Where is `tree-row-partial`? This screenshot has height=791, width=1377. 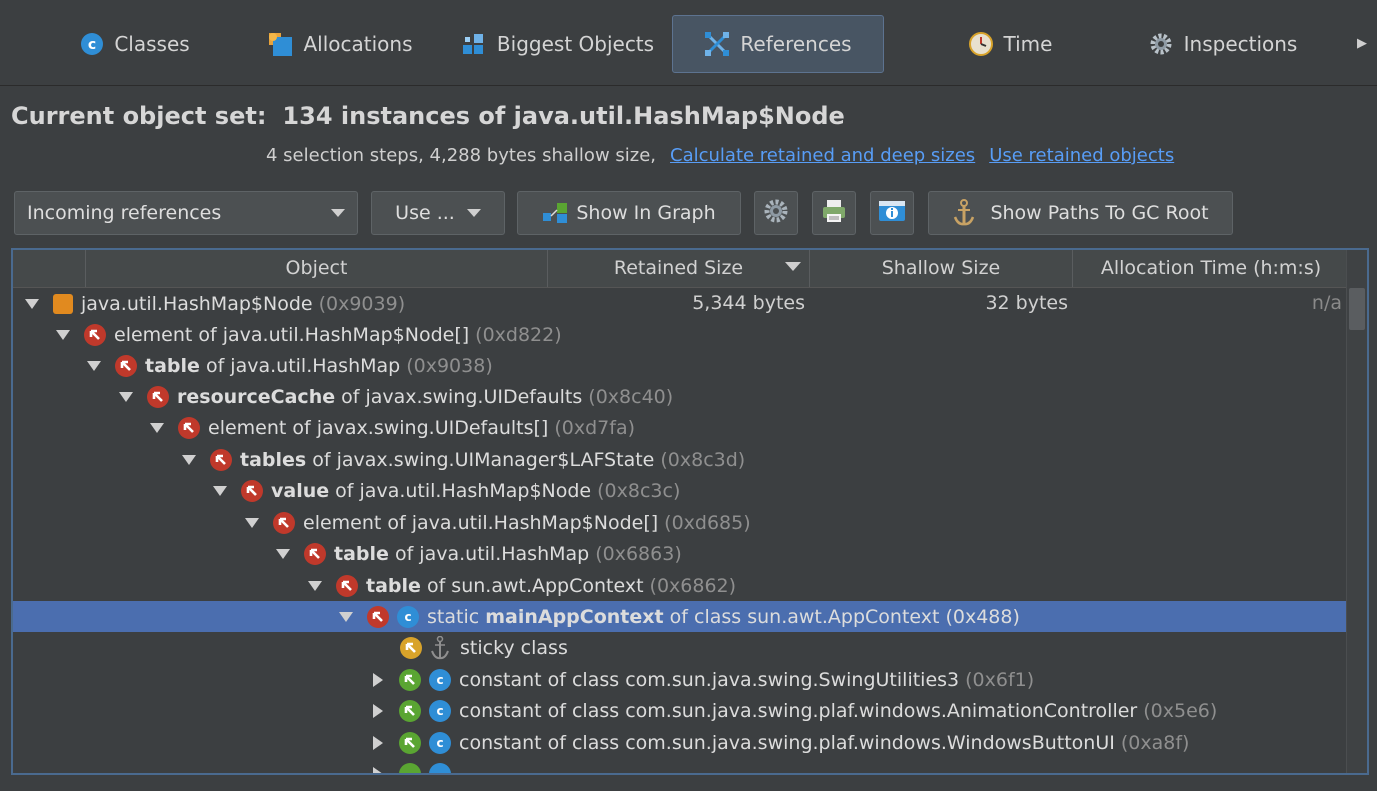
tree-row-partial is located at coordinates (680, 765).